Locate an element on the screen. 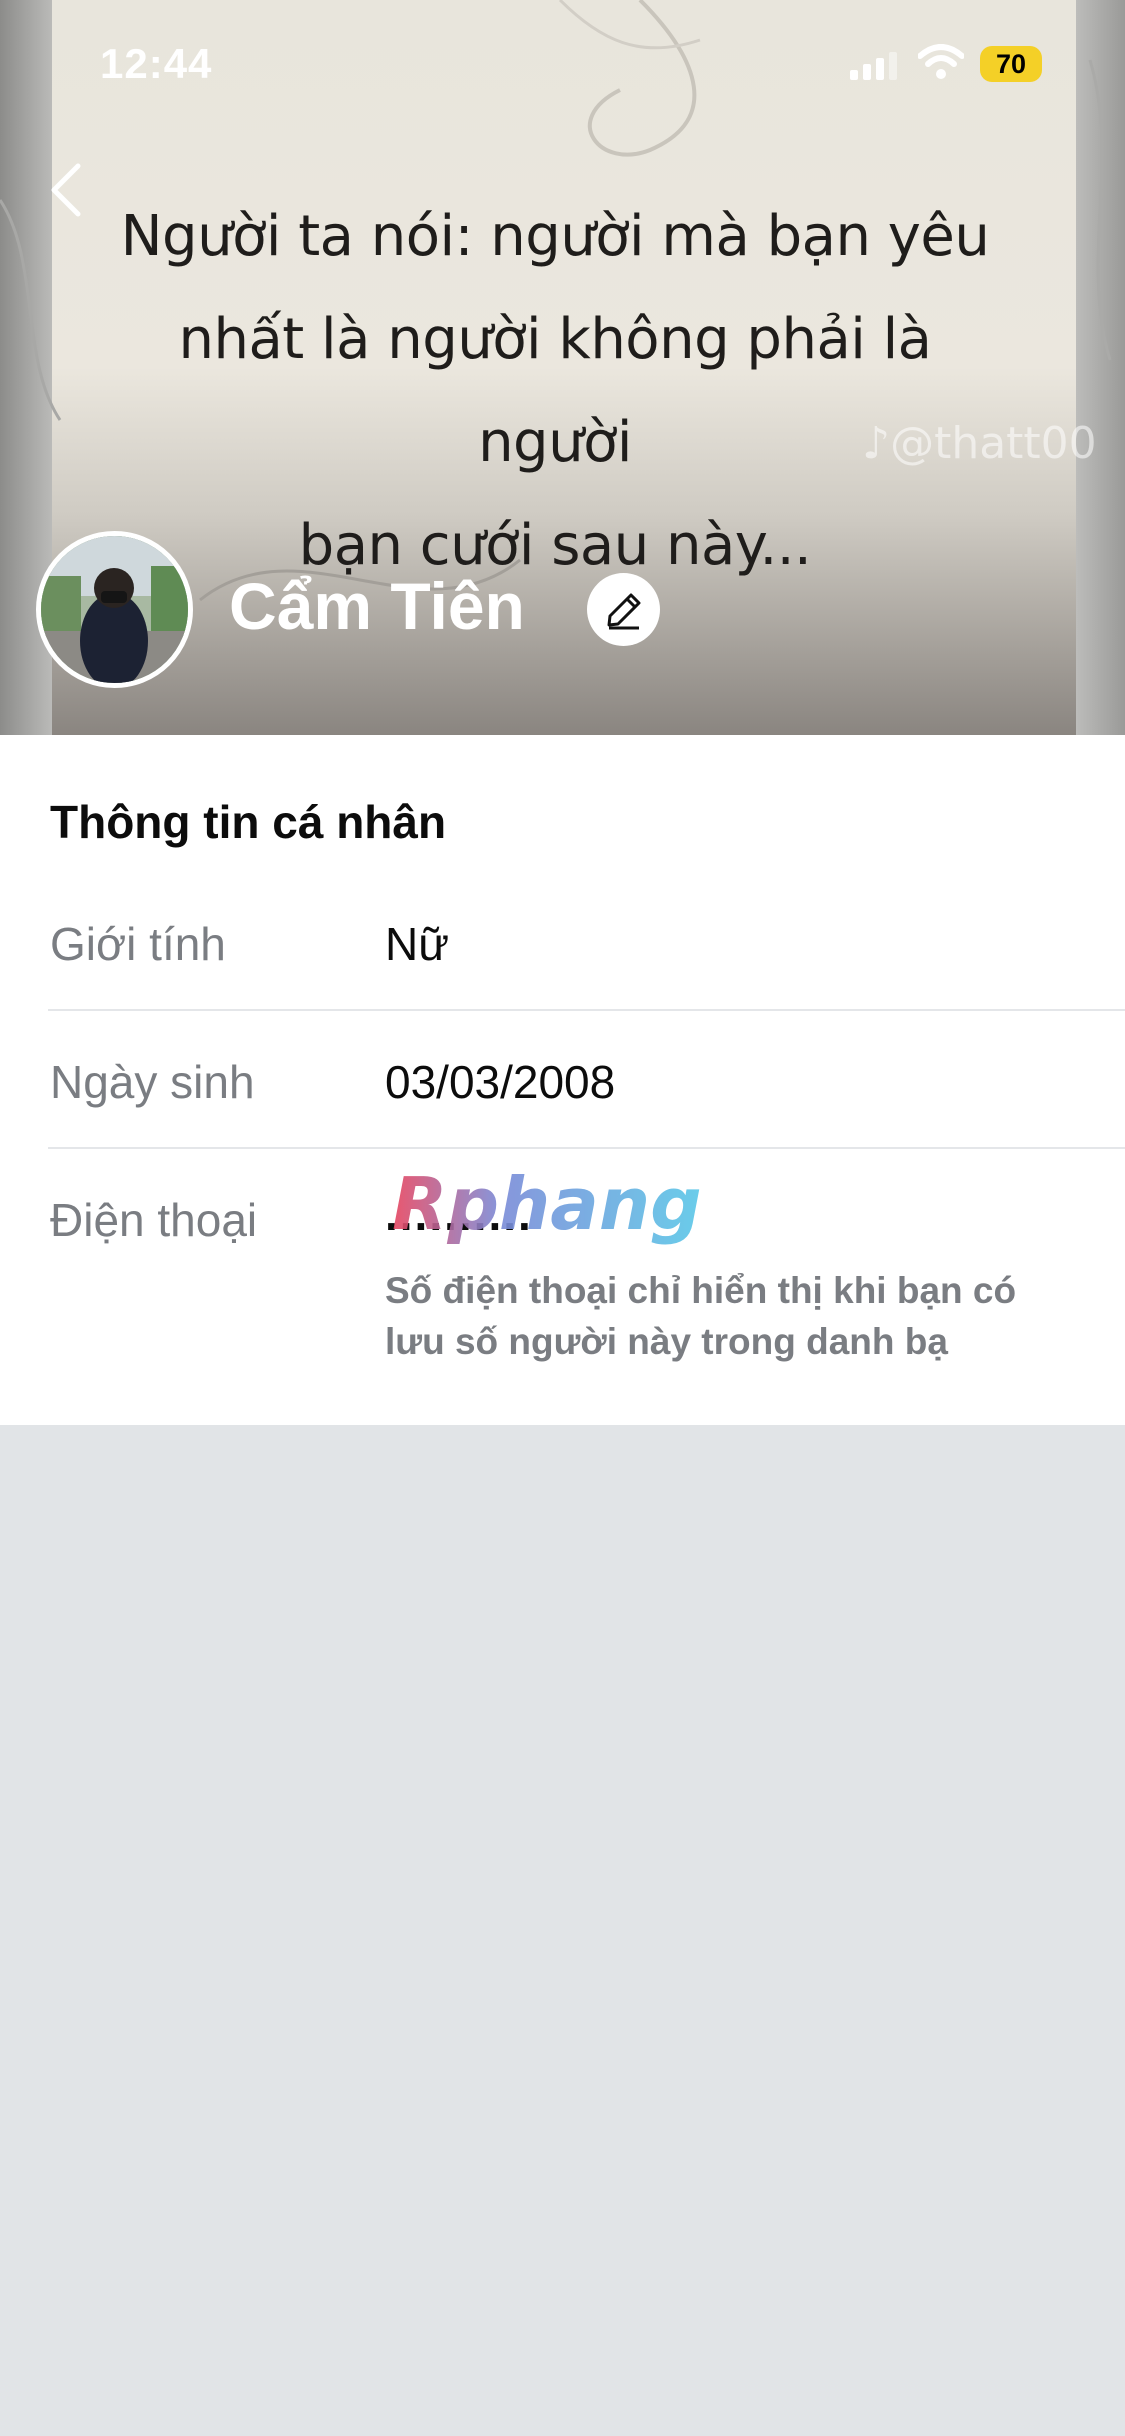  birthday-value: 03/03/2008 is located at coordinates (500, 1082).